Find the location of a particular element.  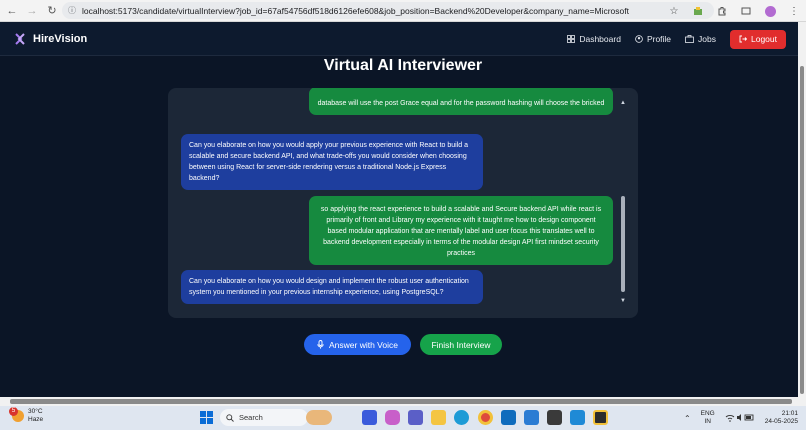

file-explorer-icon is located at coordinates (438, 417).